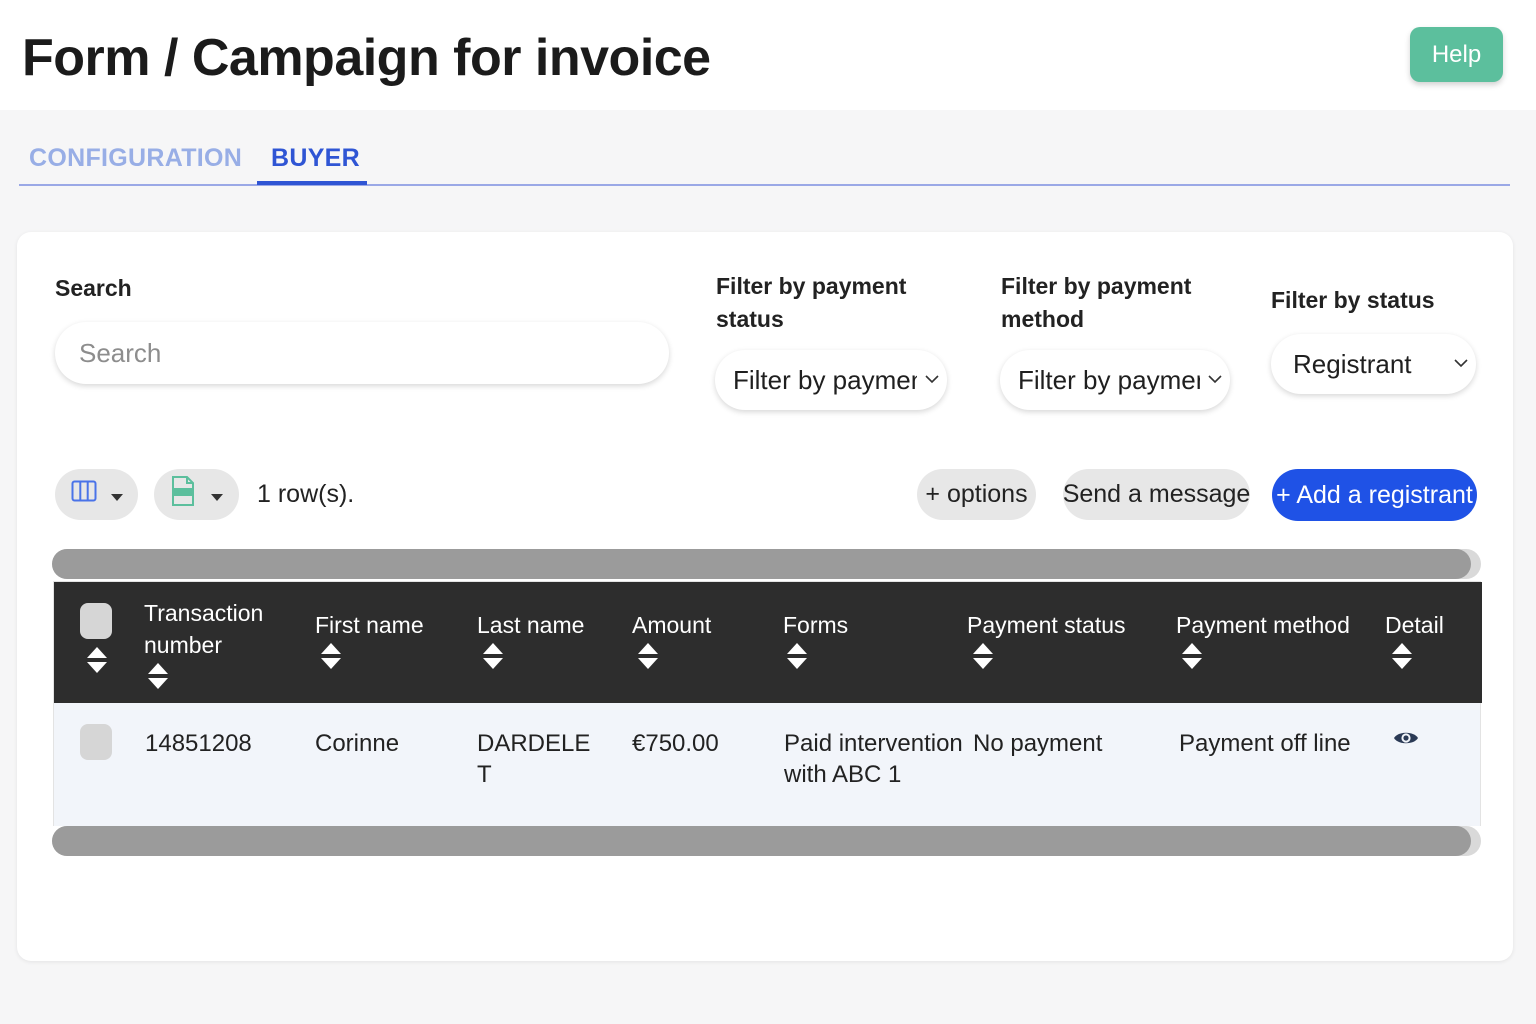 The image size is (1536, 1024). I want to click on options-button: + options, so click(976, 494).